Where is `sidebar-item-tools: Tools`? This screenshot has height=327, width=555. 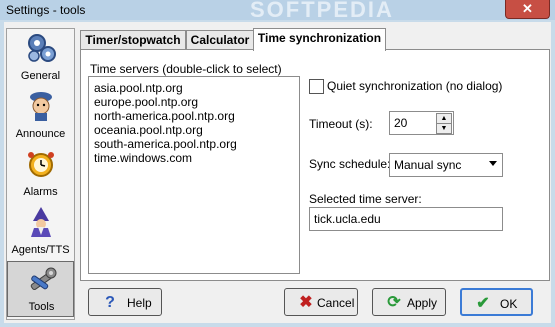 sidebar-item-tools: Tools is located at coordinates (40, 289).